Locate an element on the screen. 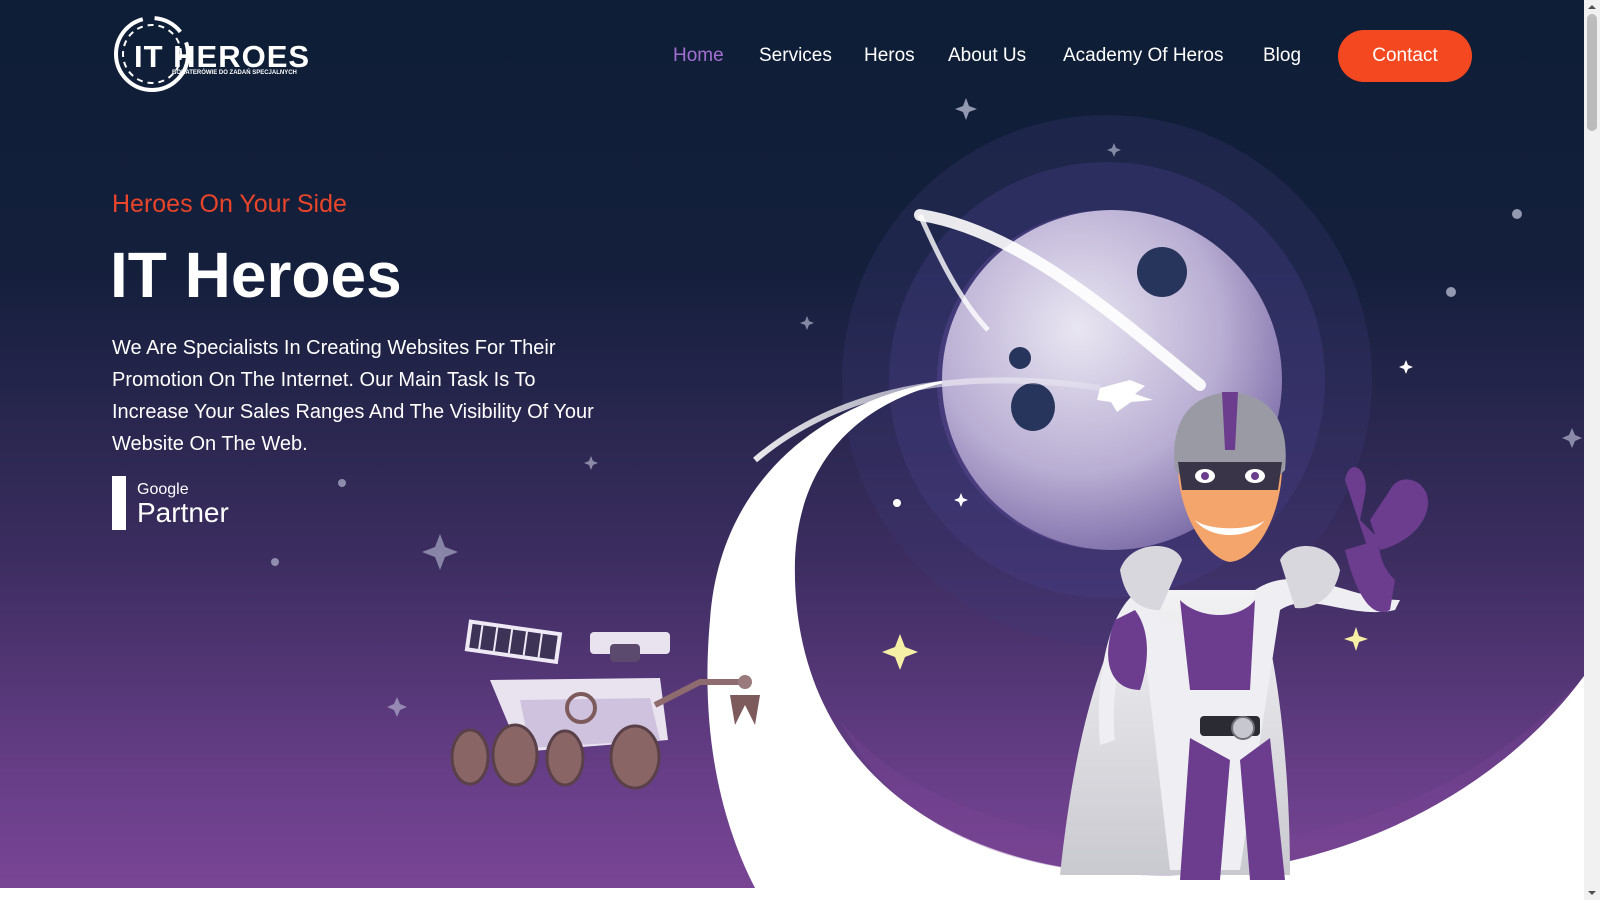 The image size is (1600, 900). nav-item-about-us: About Us is located at coordinates (987, 56).